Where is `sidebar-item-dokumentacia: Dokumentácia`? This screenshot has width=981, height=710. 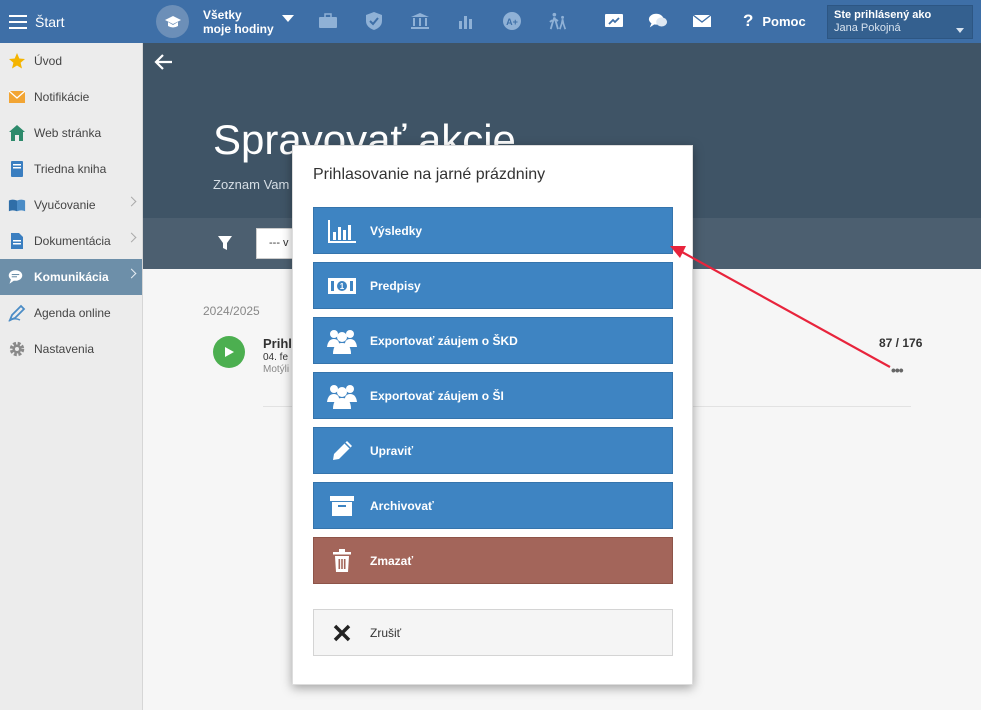 sidebar-item-dokumentacia: Dokumentácia is located at coordinates (71, 241).